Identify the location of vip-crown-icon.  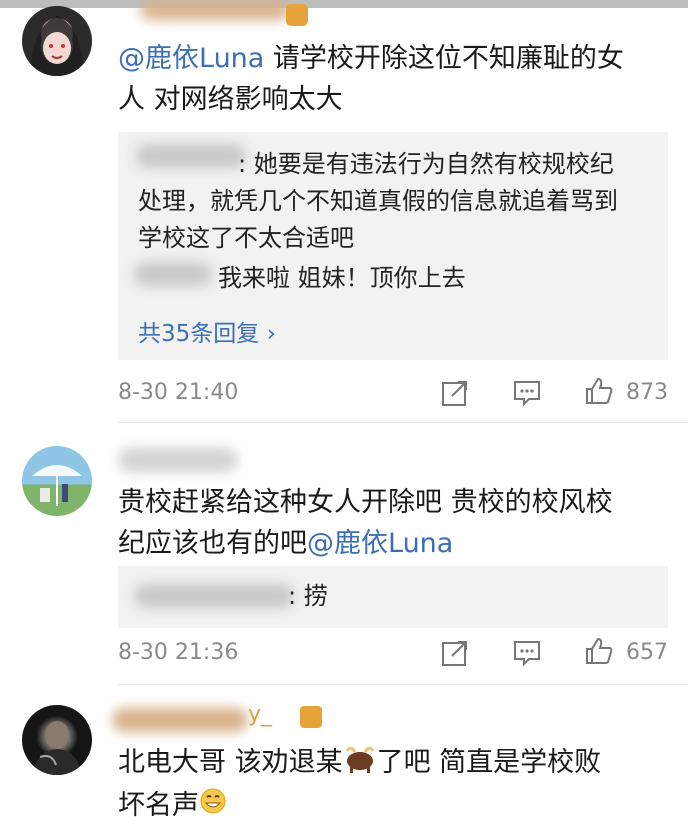
(311, 717).